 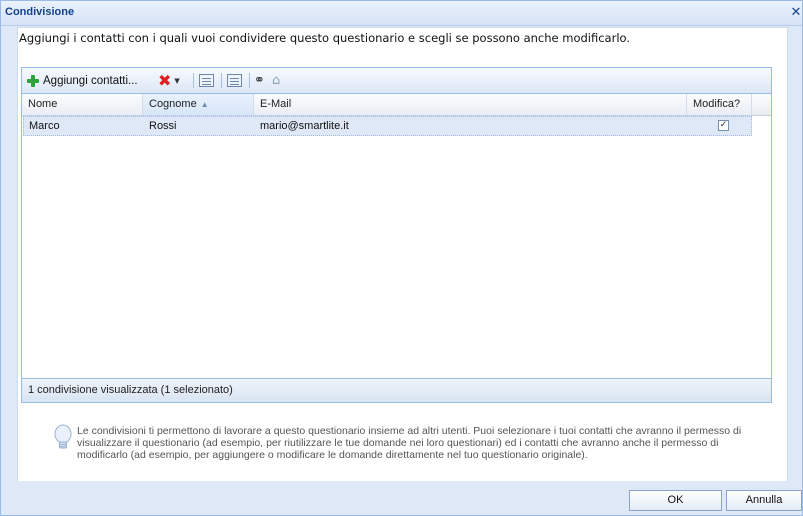 I want to click on lightbulb-icon, so click(x=63, y=436).